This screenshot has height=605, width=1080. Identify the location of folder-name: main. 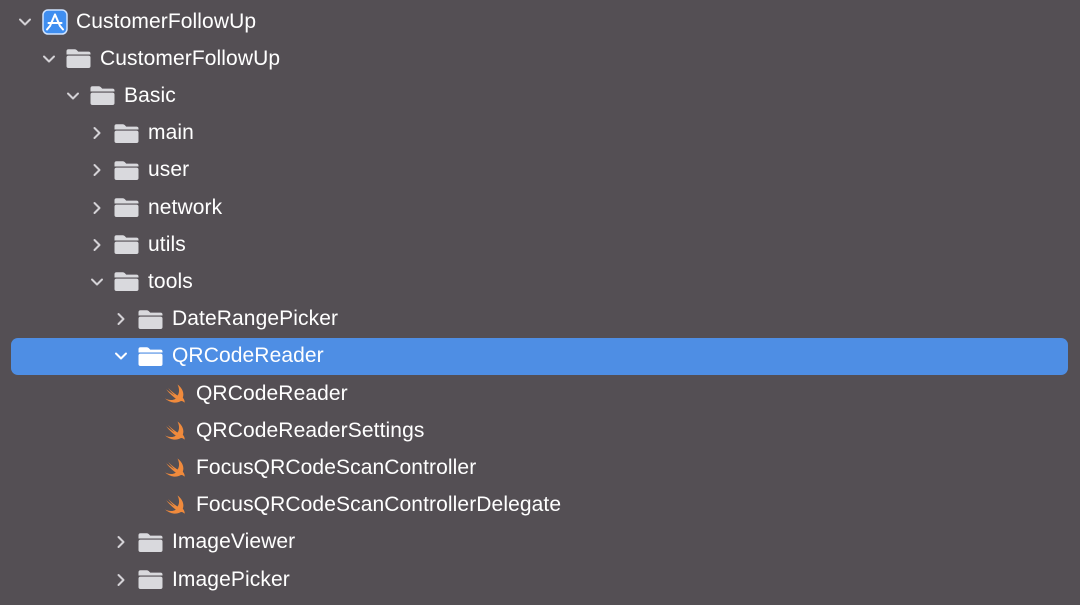
(171, 133).